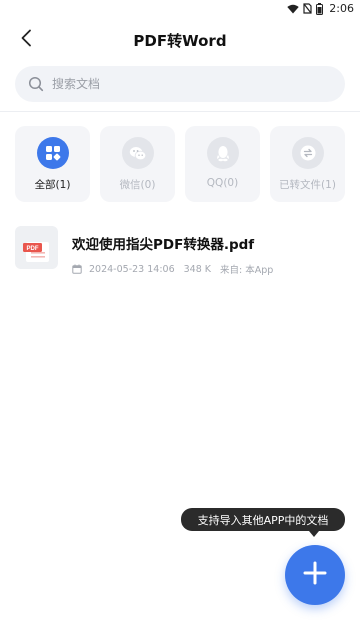 The width and height of the screenshot is (360, 640). I want to click on status-icons: 2:06, so click(320, 8).